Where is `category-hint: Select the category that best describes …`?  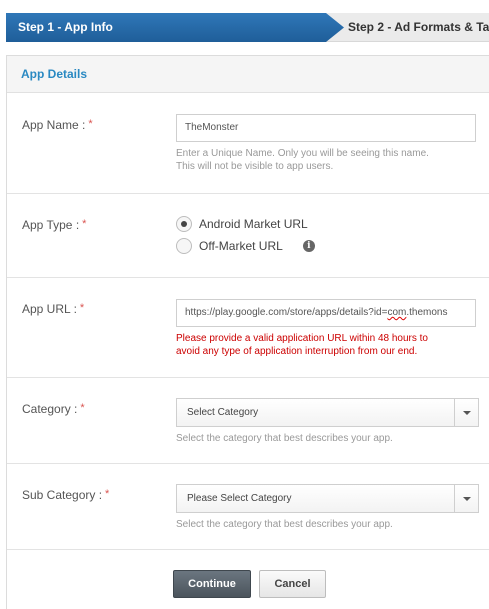
category-hint: Select the category that best describes … is located at coordinates (284, 438).